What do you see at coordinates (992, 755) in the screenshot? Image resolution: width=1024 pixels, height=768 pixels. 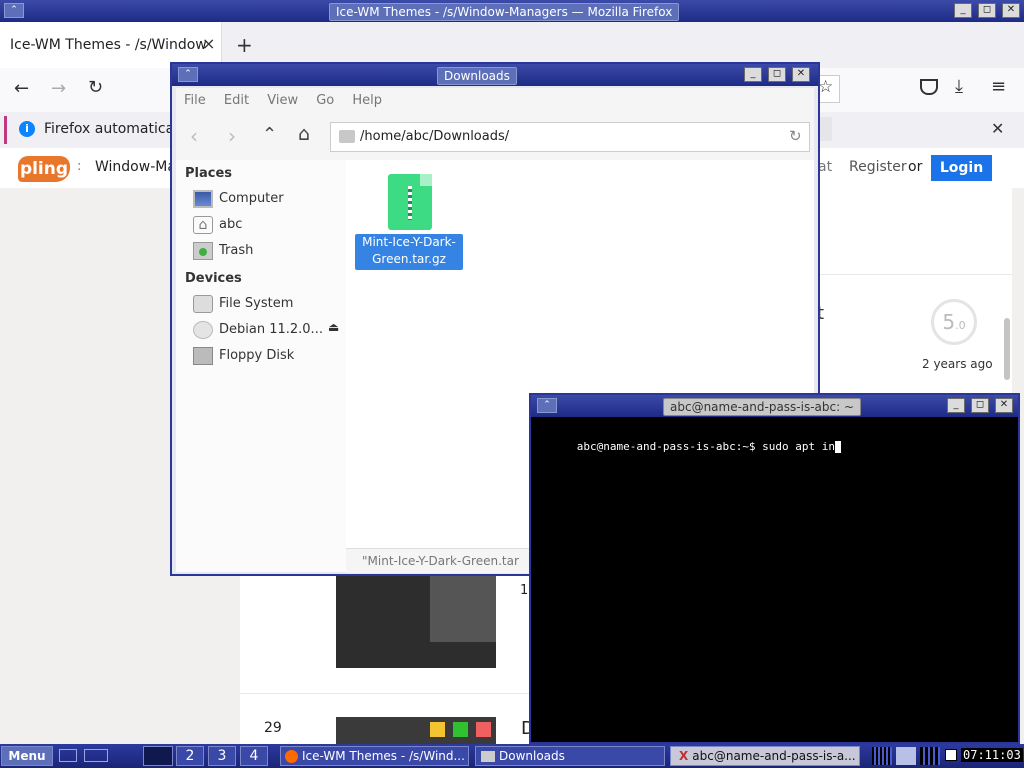 I see `clock: 07:11:03` at bounding box center [992, 755].